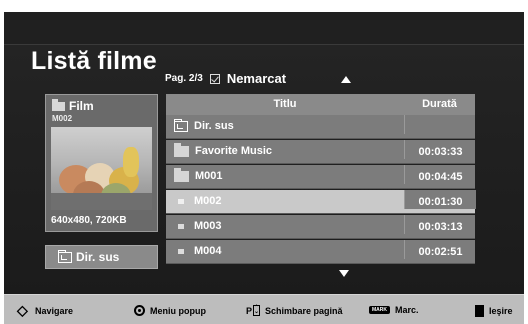 This screenshot has width=528, height=324. What do you see at coordinates (208, 226) in the screenshot?
I see `row-title: M003` at bounding box center [208, 226].